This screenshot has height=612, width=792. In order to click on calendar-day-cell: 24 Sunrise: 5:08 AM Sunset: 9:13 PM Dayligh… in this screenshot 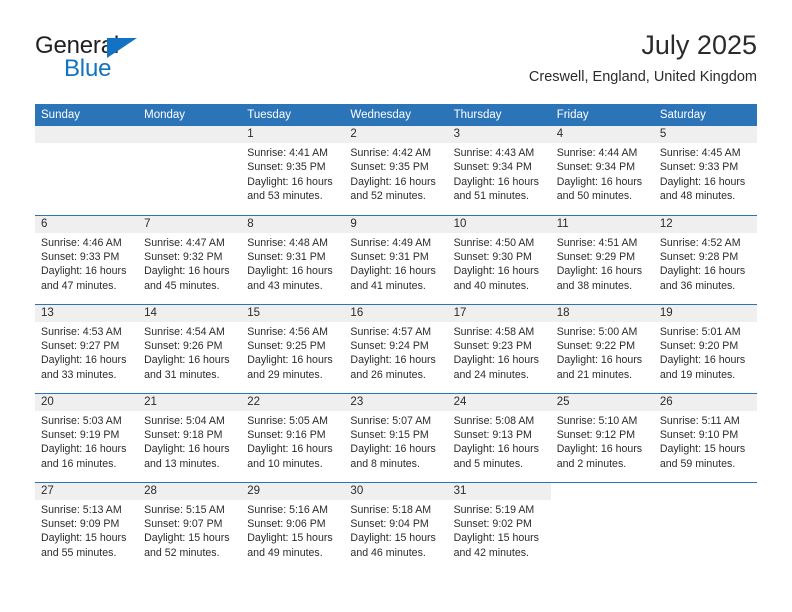, I will do `click(499, 437)`.